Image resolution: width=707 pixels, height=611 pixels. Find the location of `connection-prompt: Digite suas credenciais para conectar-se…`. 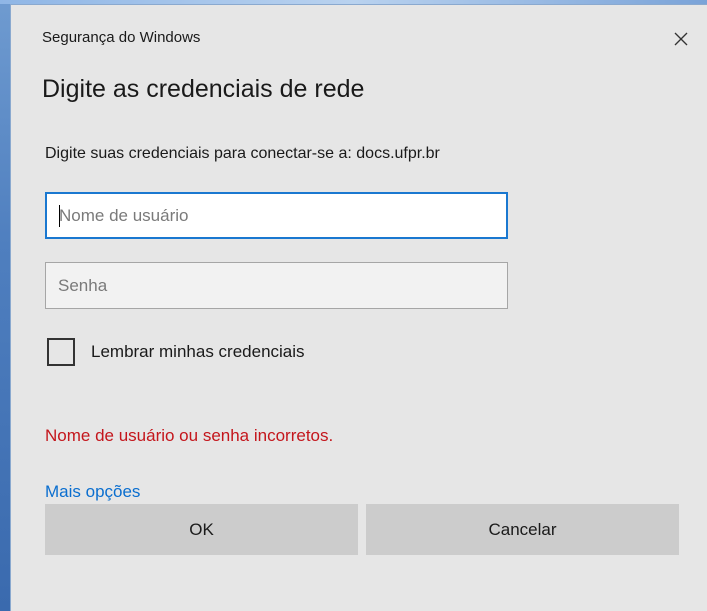

connection-prompt: Digite suas credenciais para conectar-se… is located at coordinates (242, 153).